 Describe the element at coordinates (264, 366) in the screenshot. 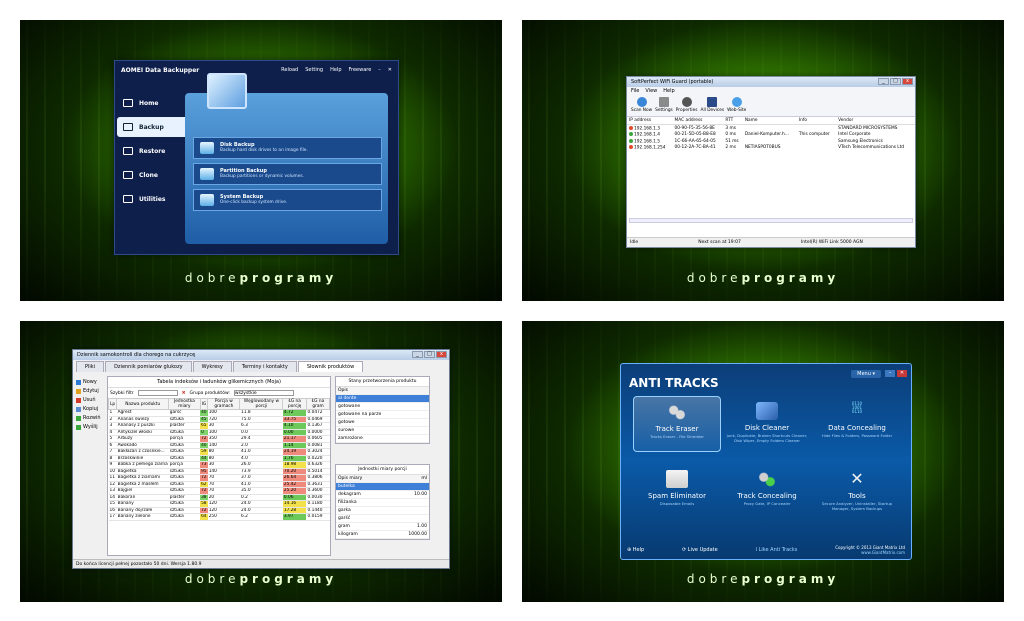

I see `tab-terminy: Terminy i kontakty` at that location.